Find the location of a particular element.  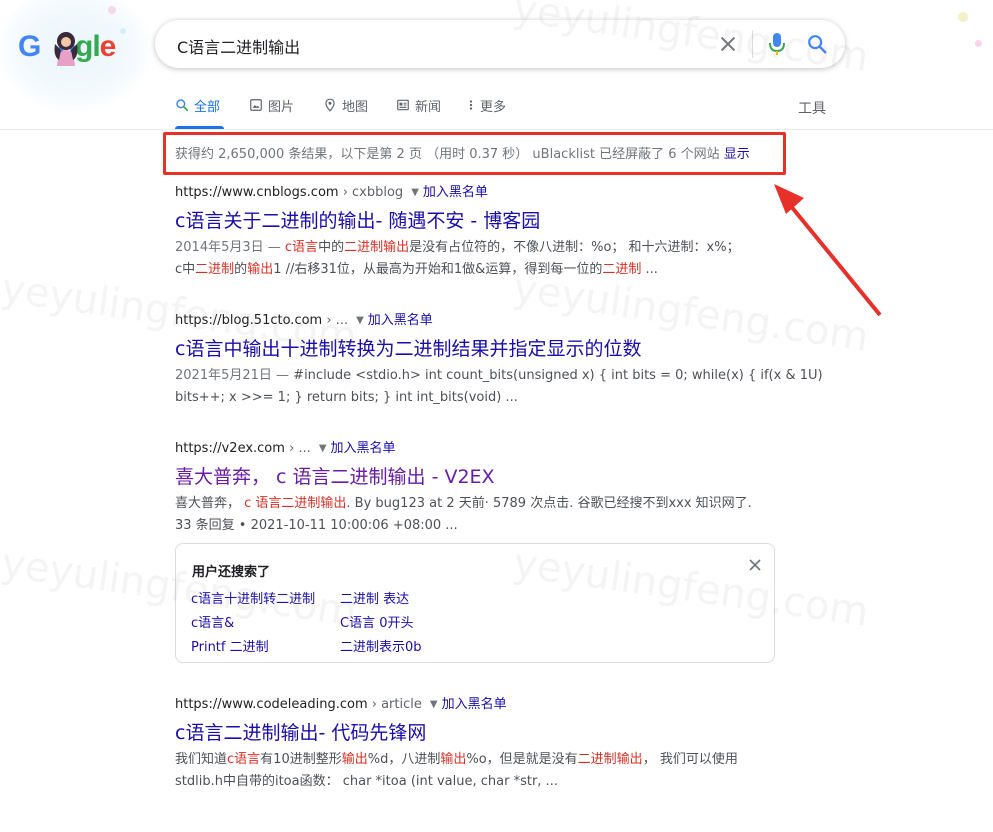

result-url: https://v2ex.com › ... ▼ 加入黑名单 is located at coordinates (480, 446).